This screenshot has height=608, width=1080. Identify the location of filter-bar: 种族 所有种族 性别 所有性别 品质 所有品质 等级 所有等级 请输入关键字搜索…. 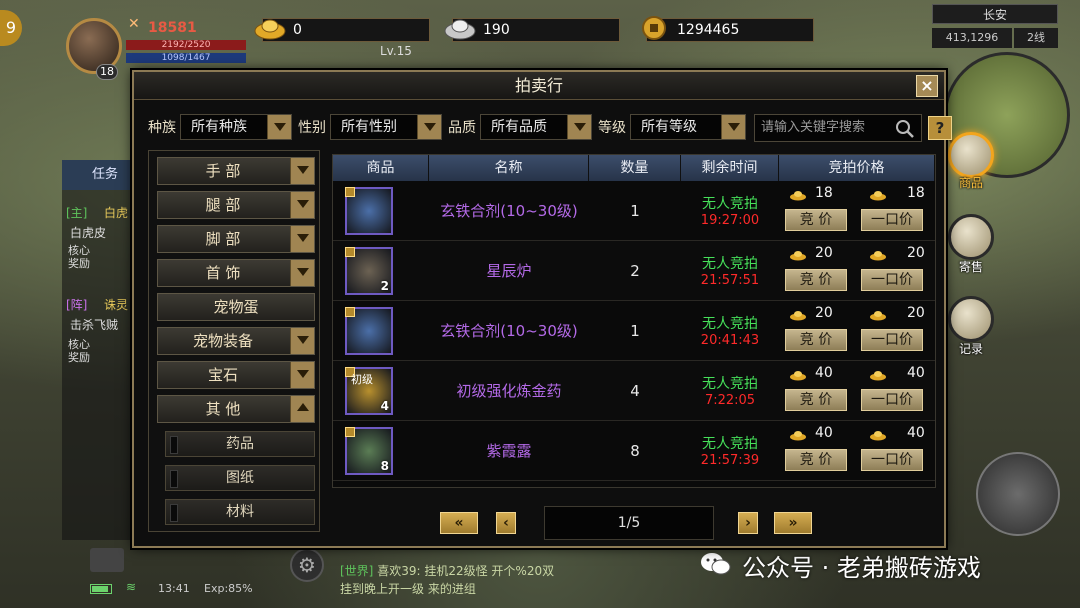
(549, 127).